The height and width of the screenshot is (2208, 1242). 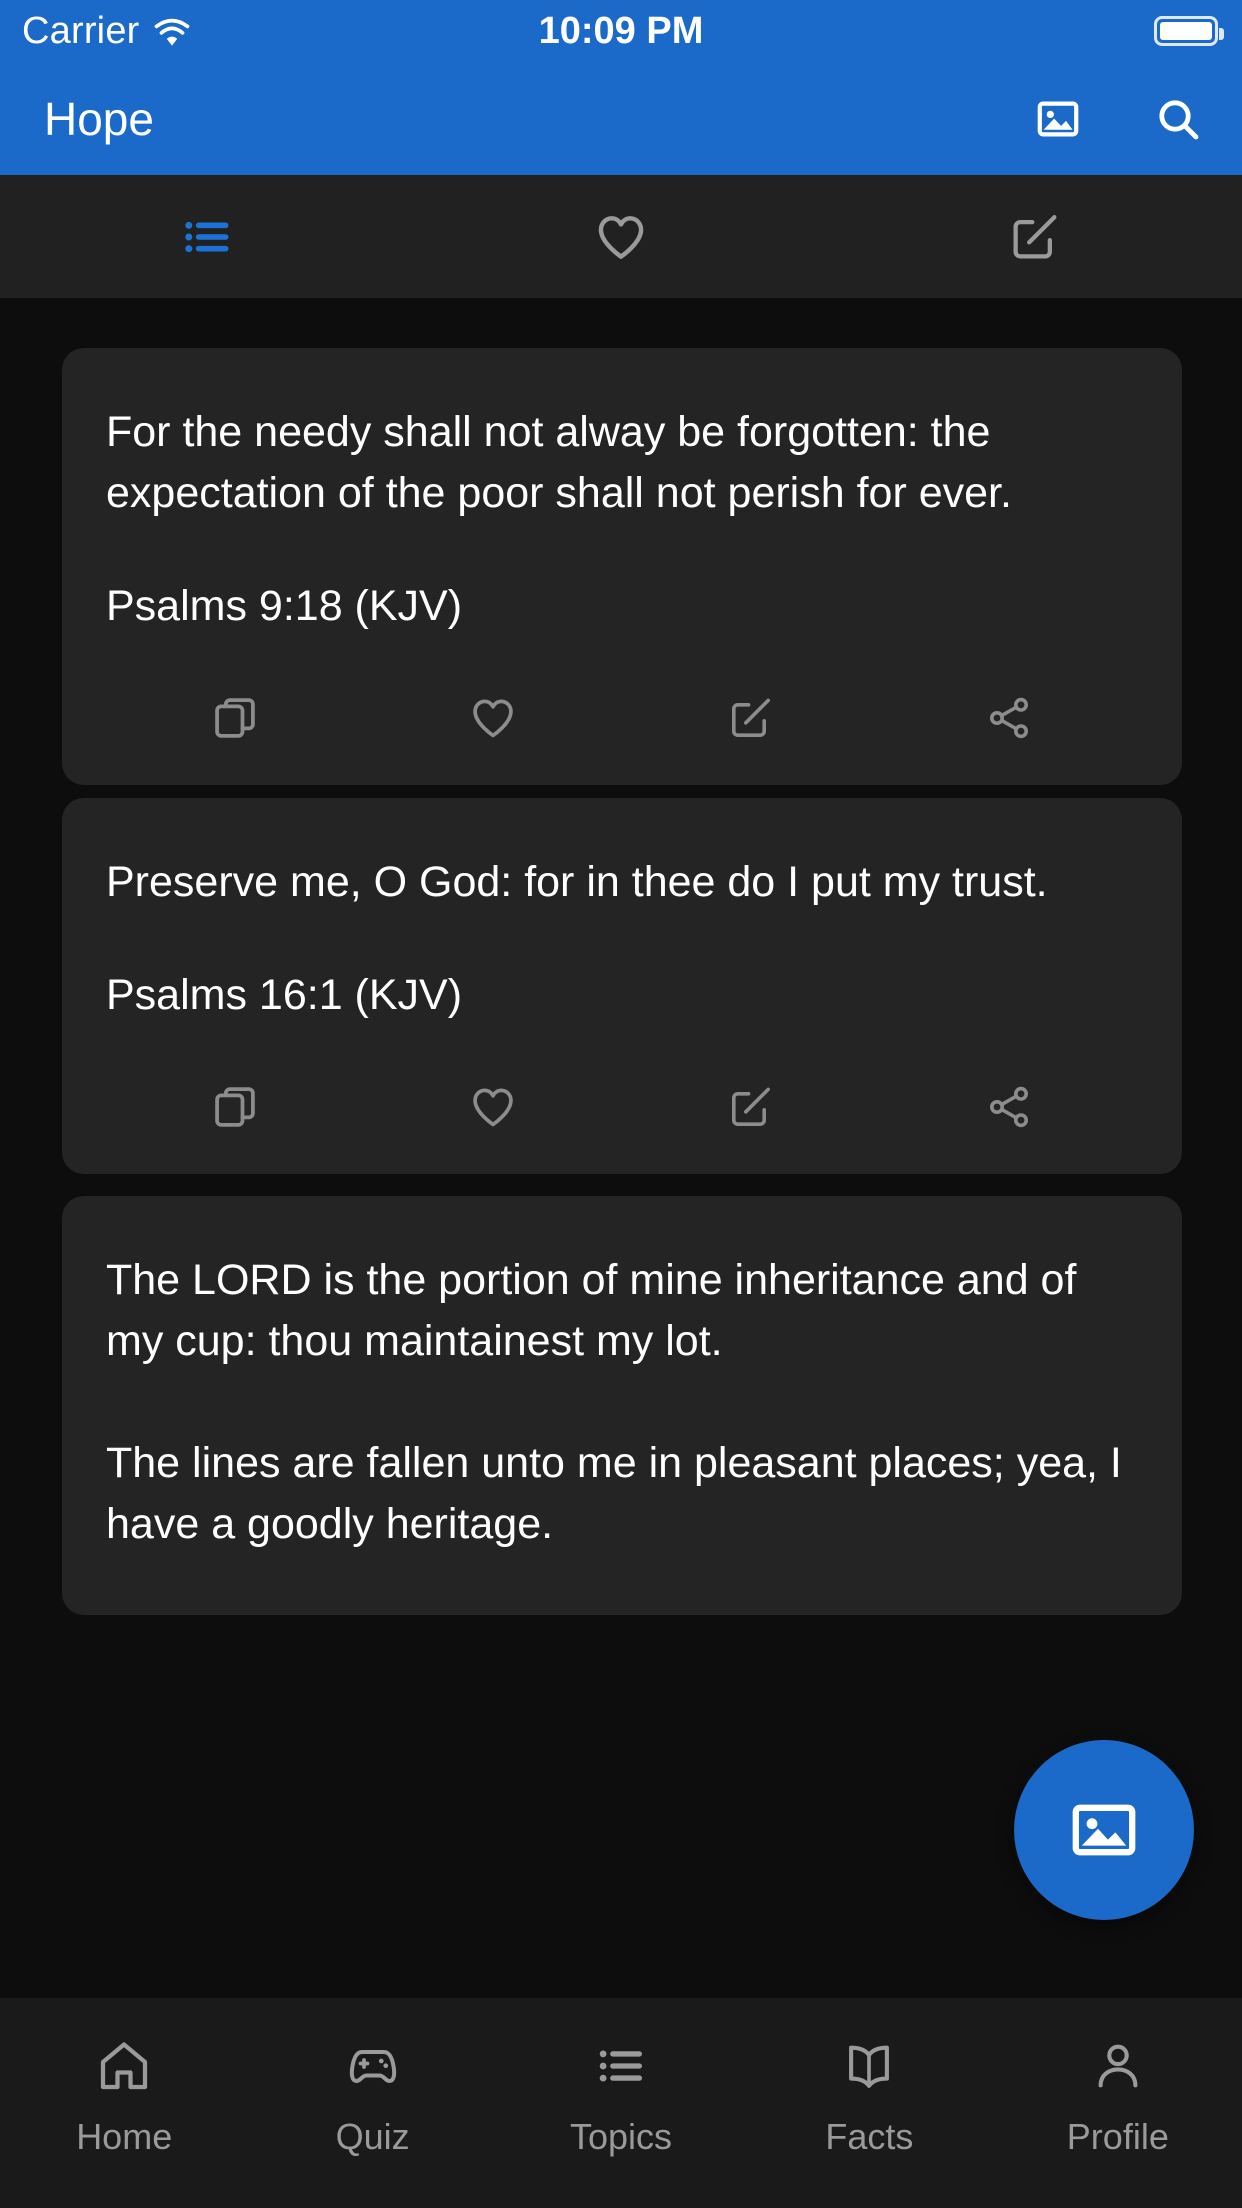 What do you see at coordinates (869, 2136) in the screenshot?
I see `nav-label-facts: Facts` at bounding box center [869, 2136].